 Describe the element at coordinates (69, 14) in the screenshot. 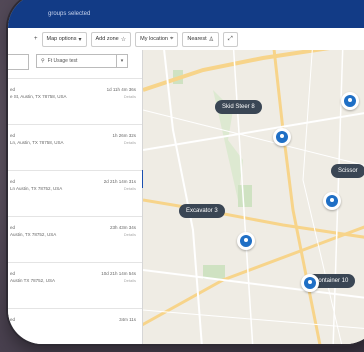

I see `selection-status: groups selected` at that location.